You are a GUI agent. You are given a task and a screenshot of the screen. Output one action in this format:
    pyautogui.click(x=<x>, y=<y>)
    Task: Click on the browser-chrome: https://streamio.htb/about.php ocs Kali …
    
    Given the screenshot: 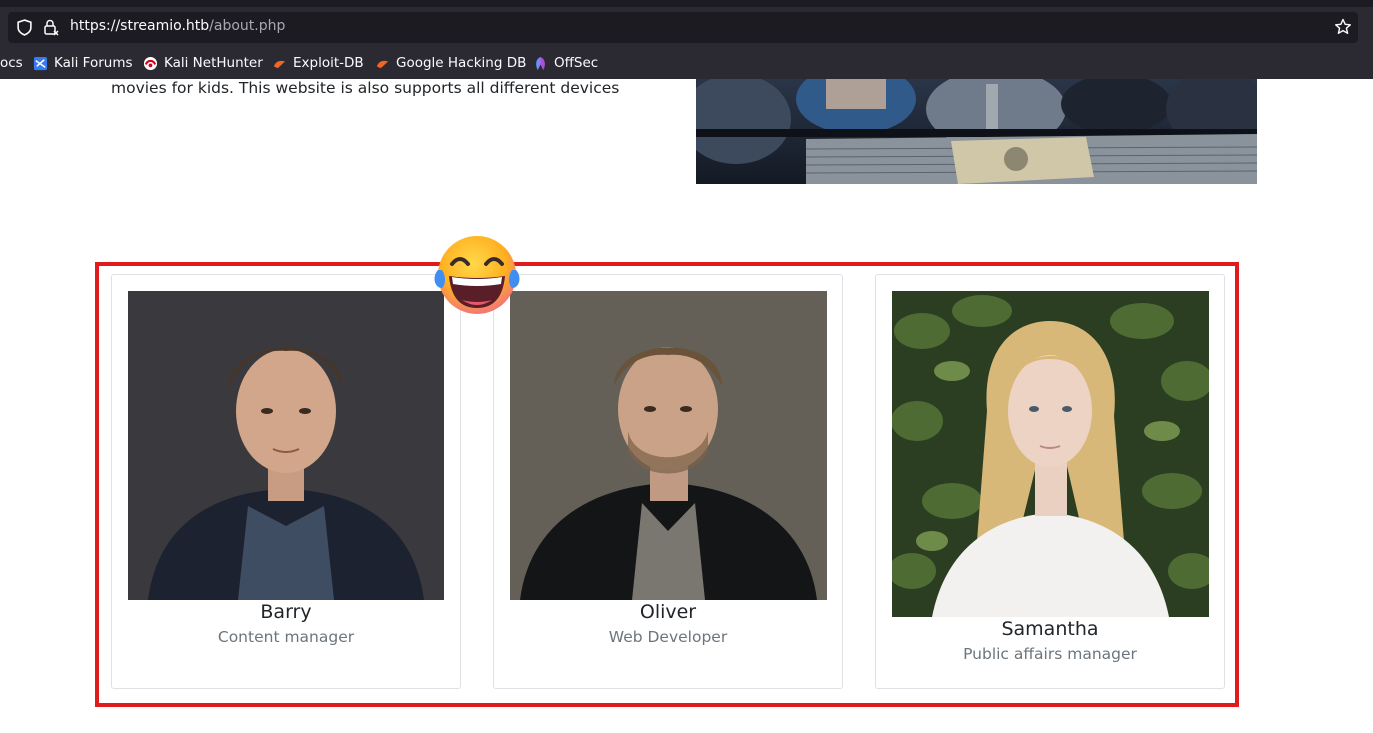 What is the action you would take?
    pyautogui.click(x=686, y=39)
    